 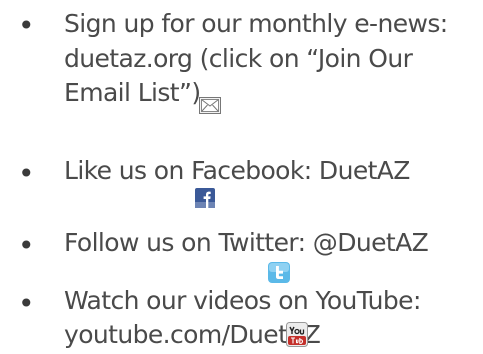 I want to click on enews-text-line-1: Sign up for our monthly e-news:, so click(x=256, y=23).